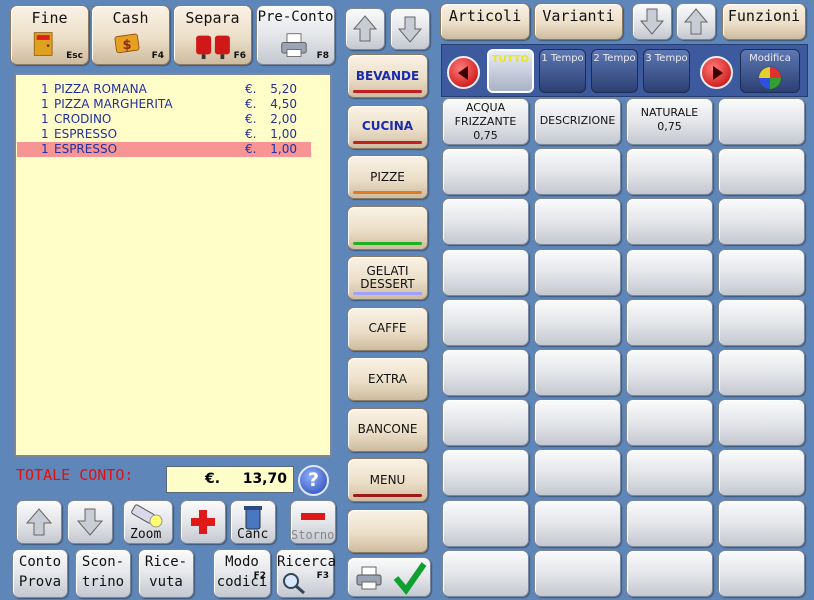 This screenshot has width=814, height=600. What do you see at coordinates (666, 71) in the screenshot?
I see `filter-3-tempo: 3 Tempo` at bounding box center [666, 71].